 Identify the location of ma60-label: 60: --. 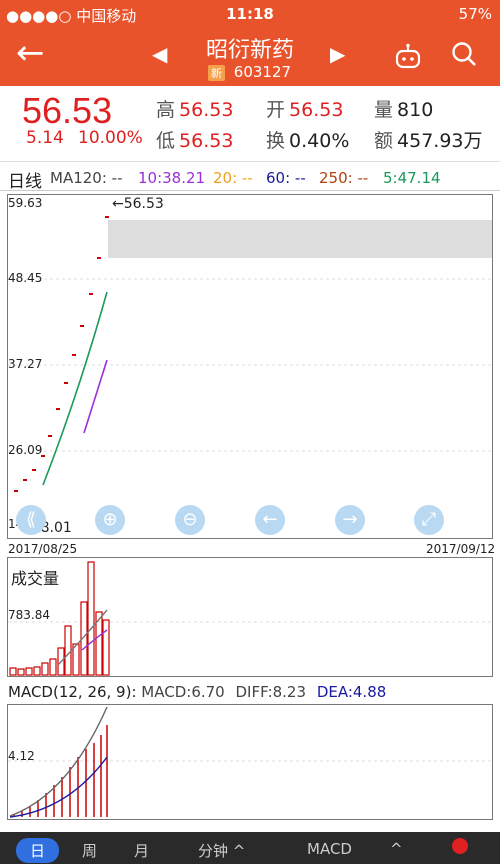
(286, 178).